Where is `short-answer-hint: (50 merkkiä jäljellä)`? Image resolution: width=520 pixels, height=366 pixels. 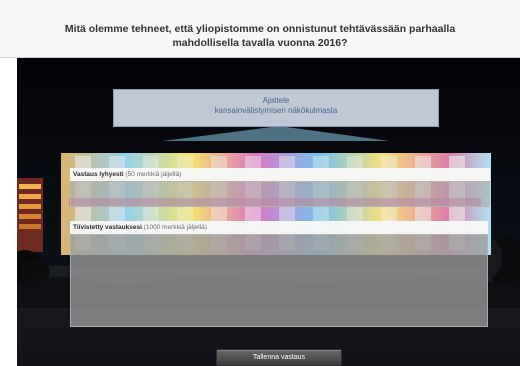
short-answer-hint: (50 merkkiä jäljellä) is located at coordinates (153, 174).